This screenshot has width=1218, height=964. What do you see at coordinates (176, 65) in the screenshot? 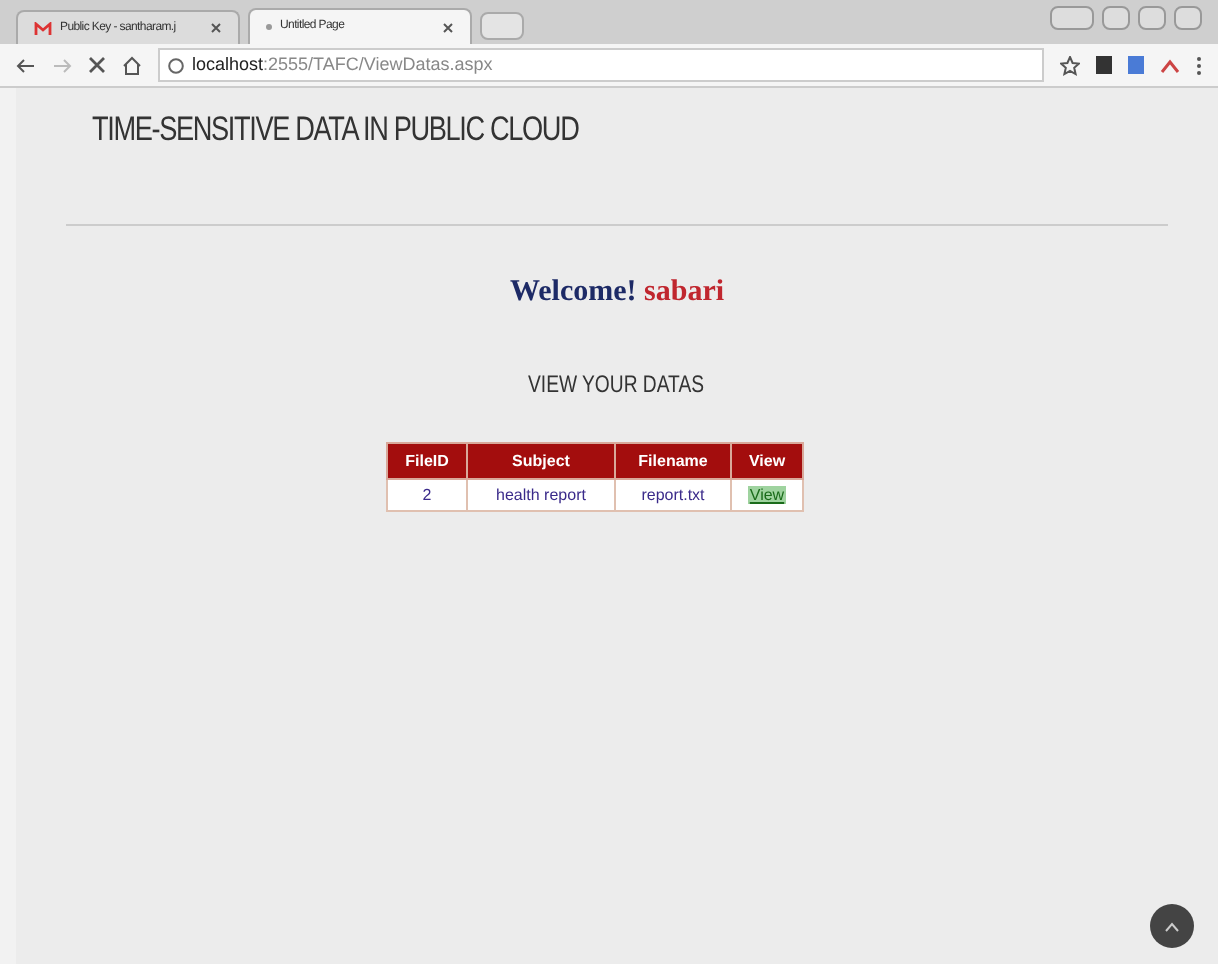
I see `info-icon` at bounding box center [176, 65].